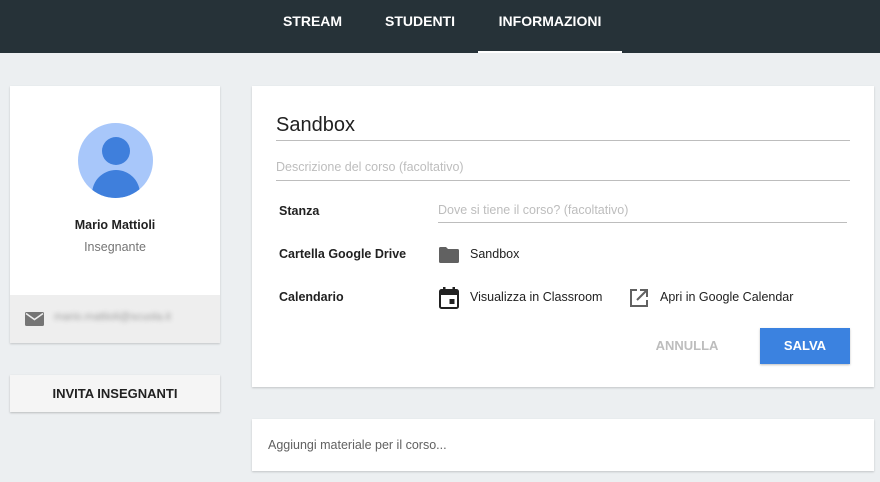  I want to click on folder-icon, so click(449, 255).